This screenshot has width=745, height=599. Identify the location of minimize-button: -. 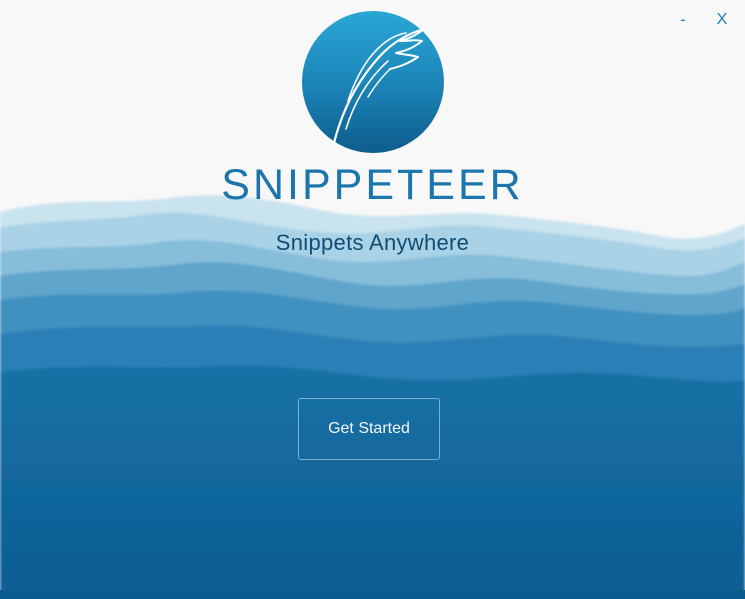
(683, 20).